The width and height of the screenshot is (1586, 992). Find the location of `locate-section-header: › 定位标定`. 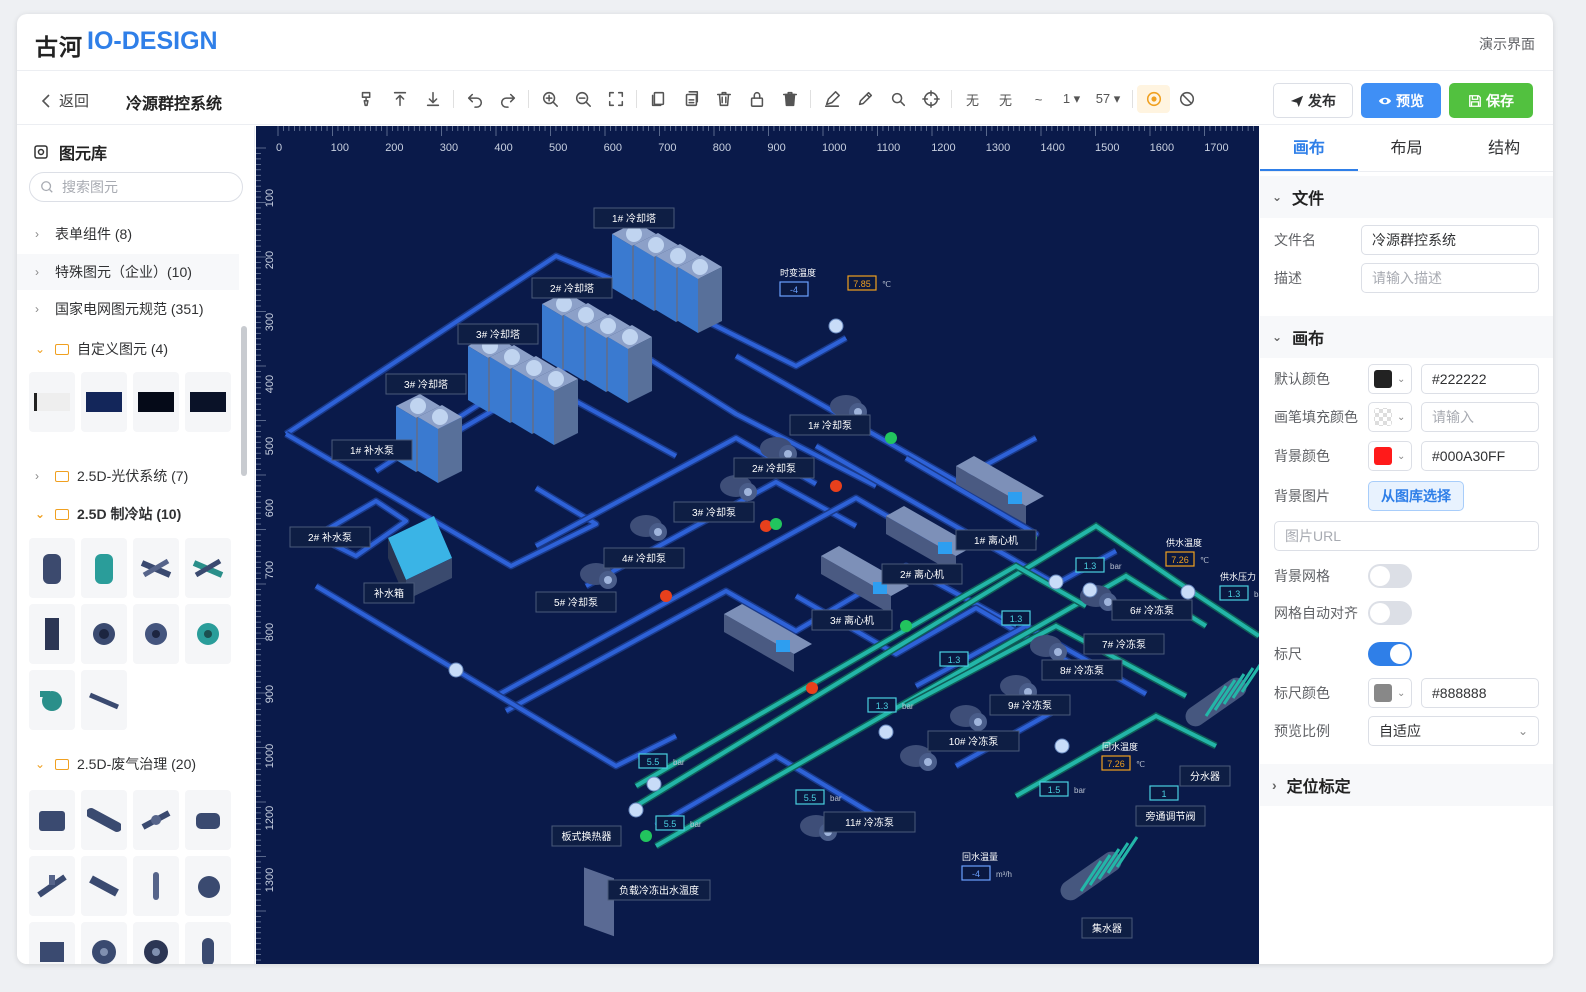

locate-section-header: › 定位标定 is located at coordinates (1406, 785).